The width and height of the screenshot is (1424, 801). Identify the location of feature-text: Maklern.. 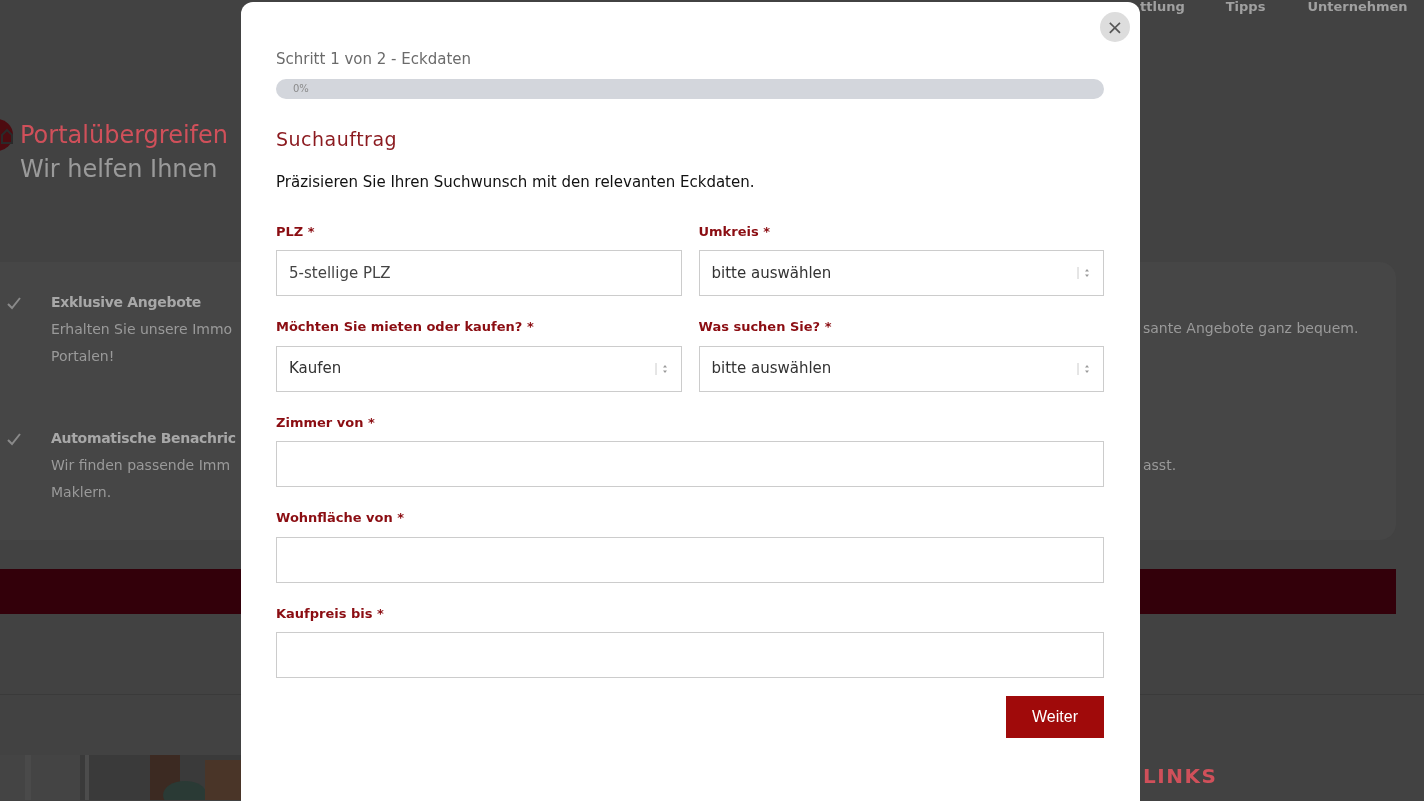
(82, 492).